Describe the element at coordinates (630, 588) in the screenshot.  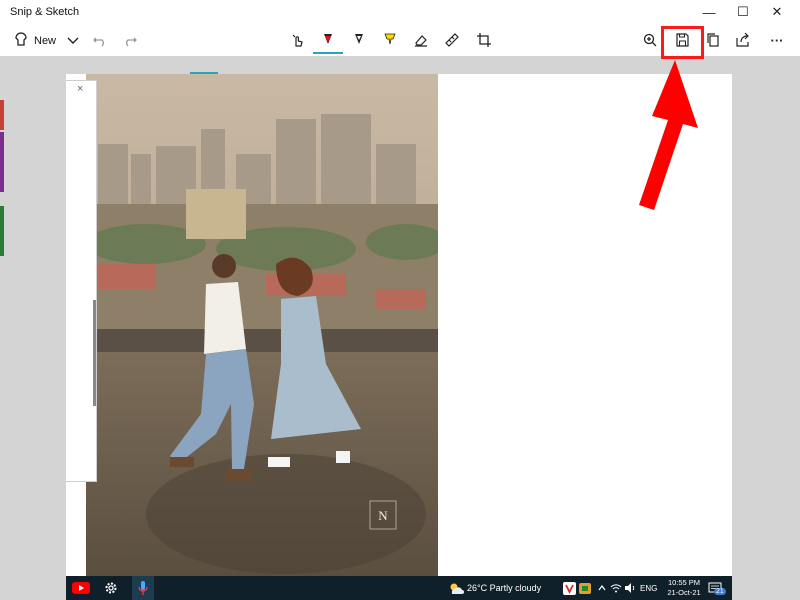
I see `volume-icon` at that location.